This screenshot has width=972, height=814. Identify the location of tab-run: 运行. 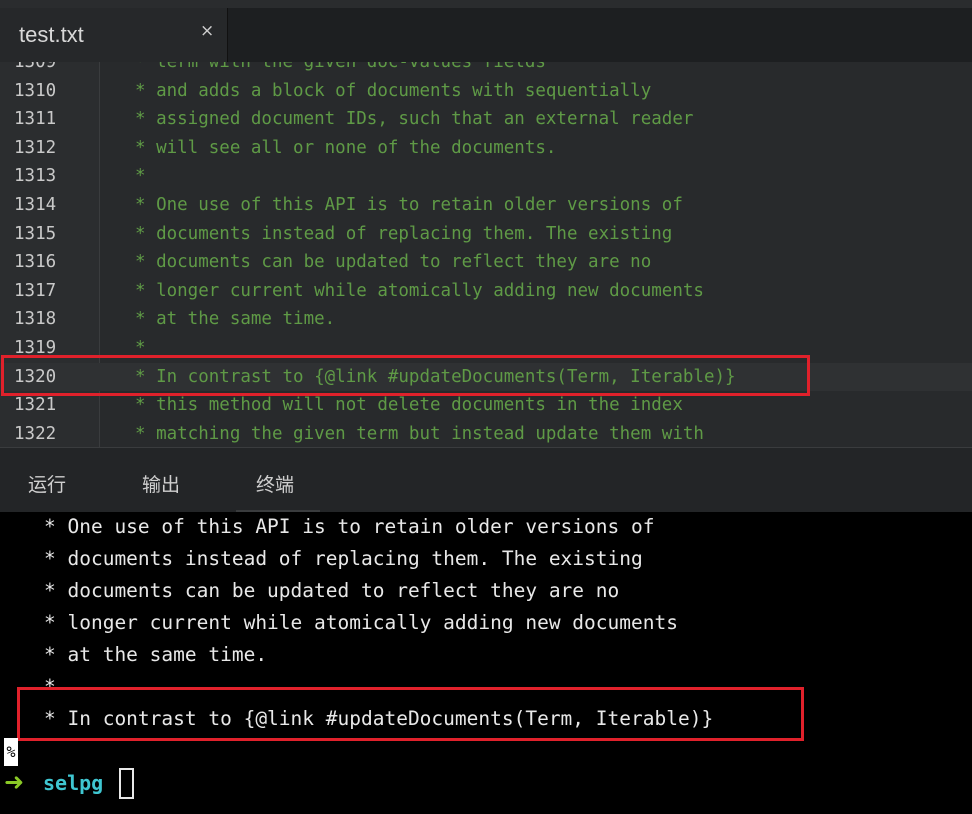
(47, 483).